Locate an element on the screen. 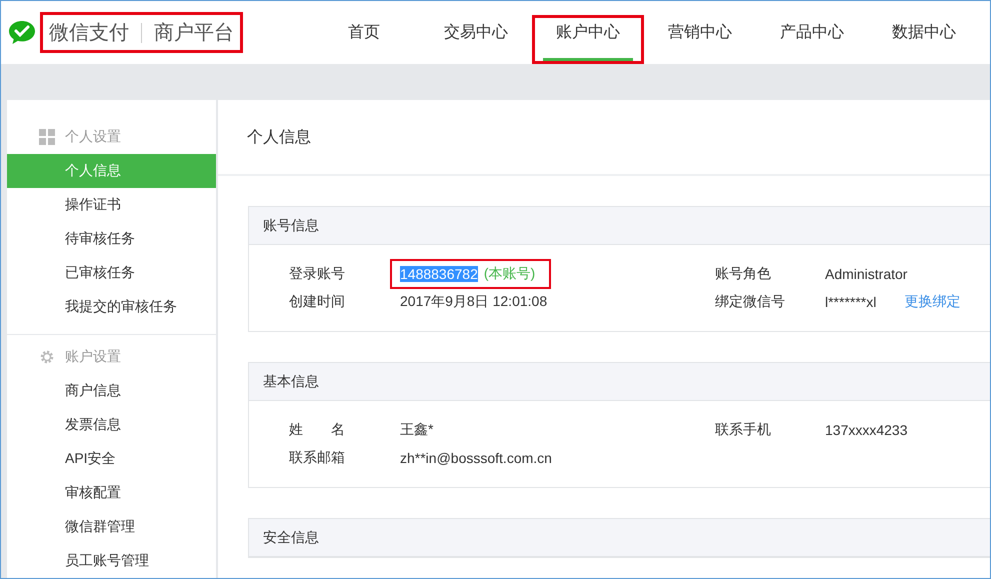 The width and height of the screenshot is (991, 579). sidebar-item: 我提交的审核任务 is located at coordinates (111, 307).